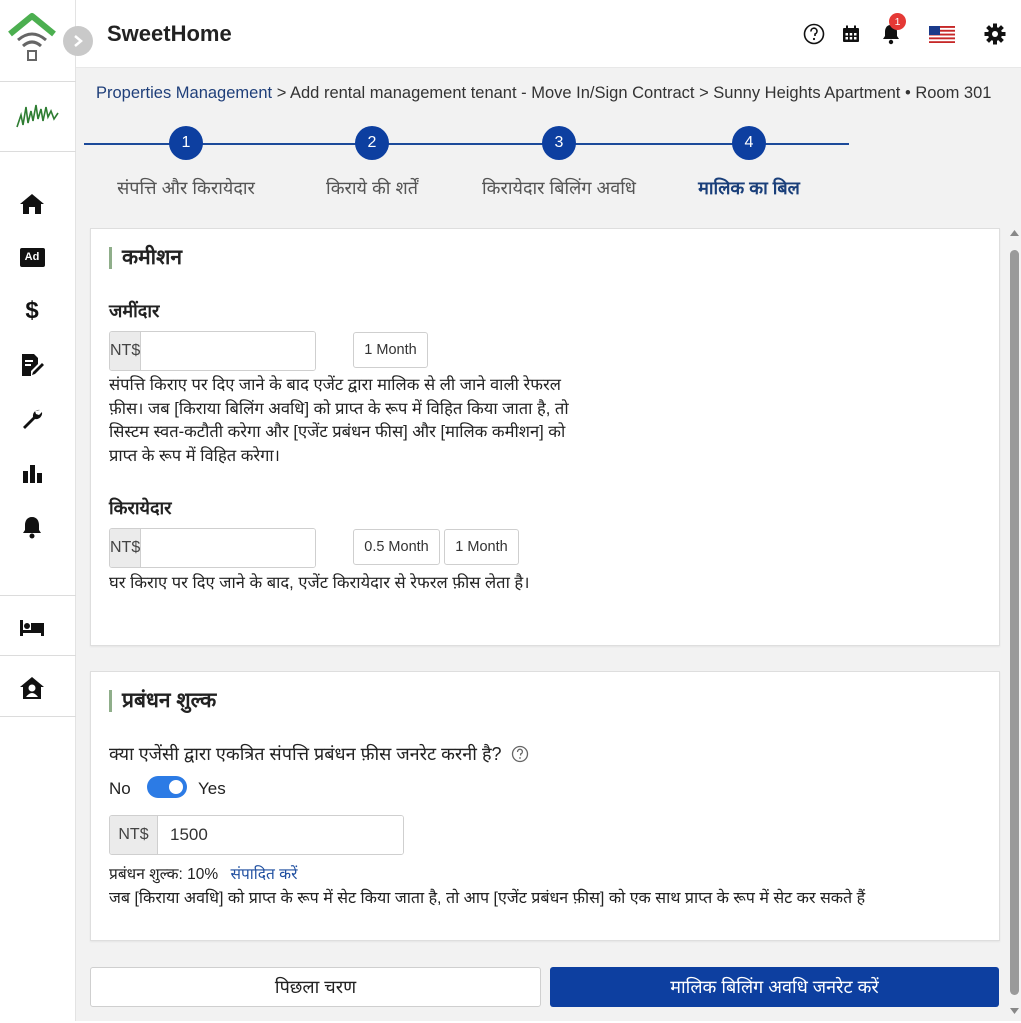 The image size is (1021, 1023). What do you see at coordinates (38, 117) in the screenshot?
I see `brand-signature-logo` at bounding box center [38, 117].